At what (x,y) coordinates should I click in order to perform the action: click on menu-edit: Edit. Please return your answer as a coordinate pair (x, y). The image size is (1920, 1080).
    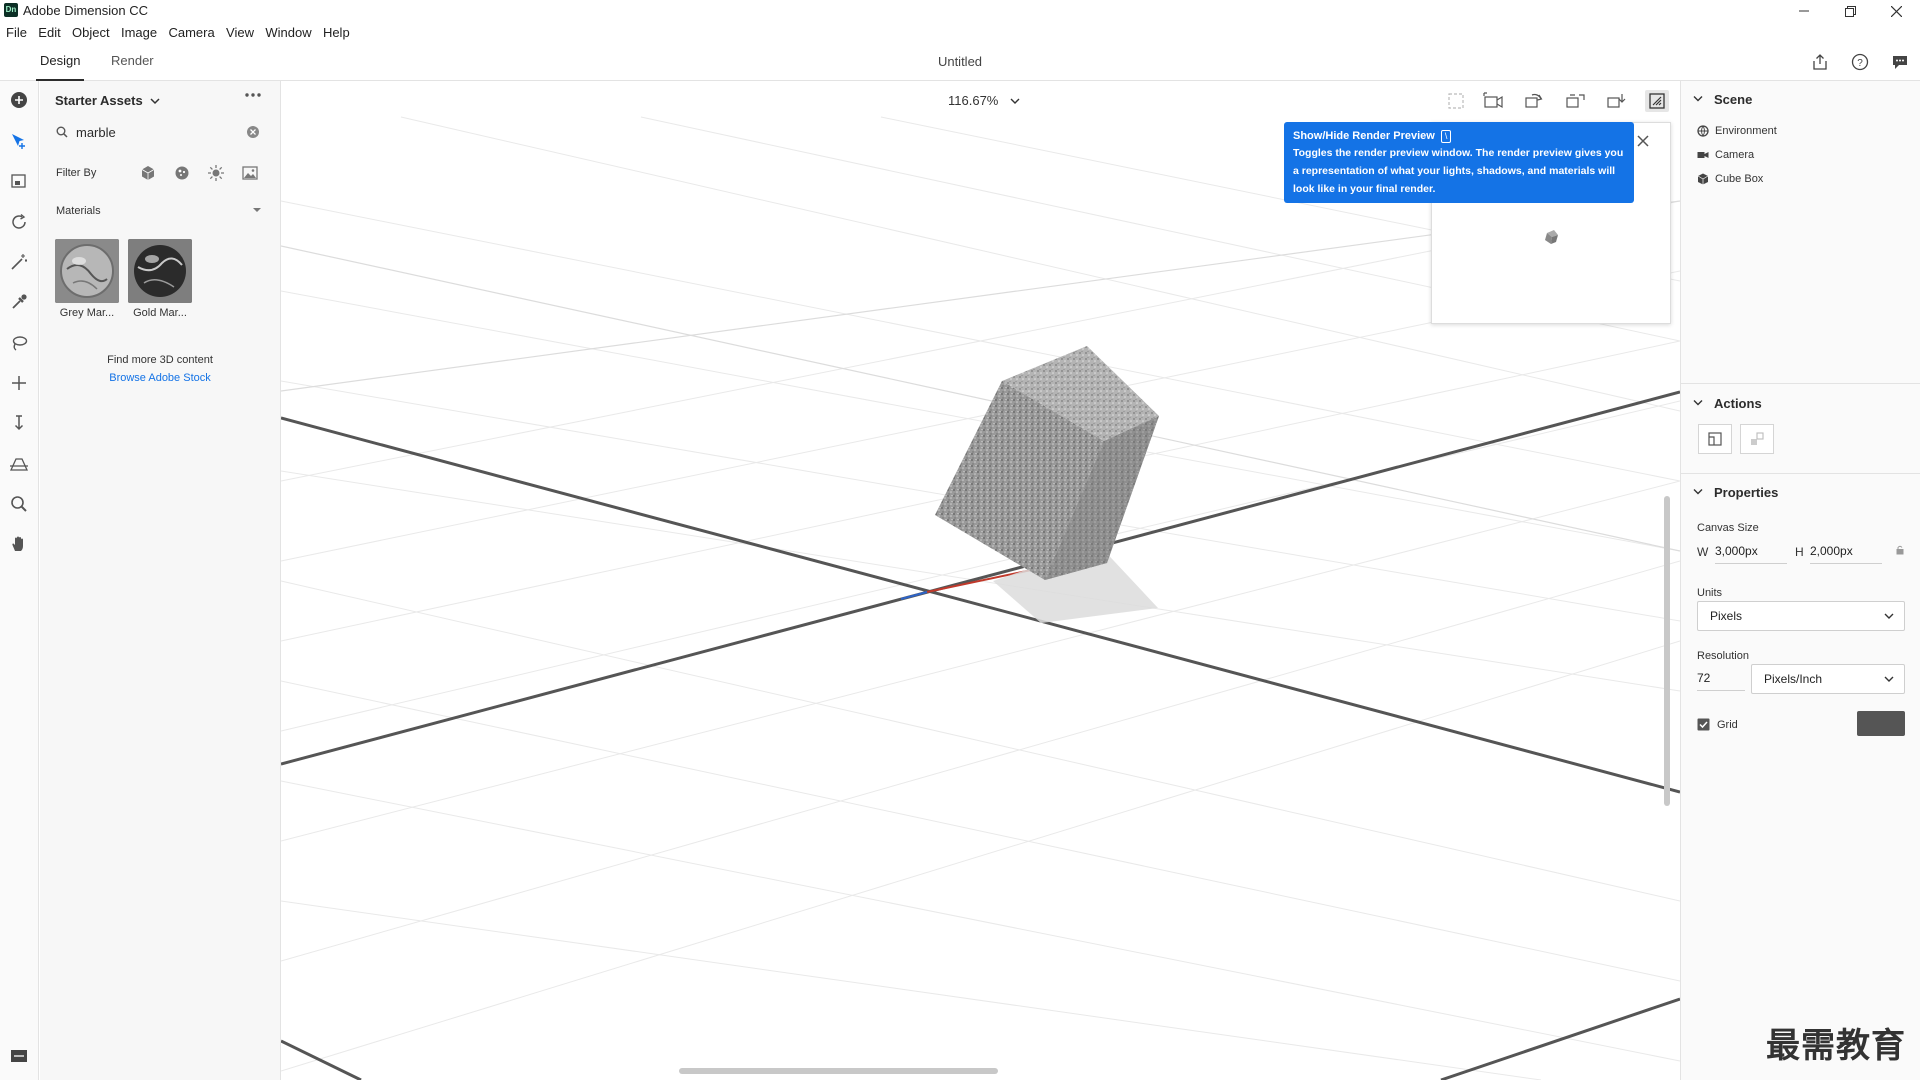
    Looking at the image, I should click on (49, 33).